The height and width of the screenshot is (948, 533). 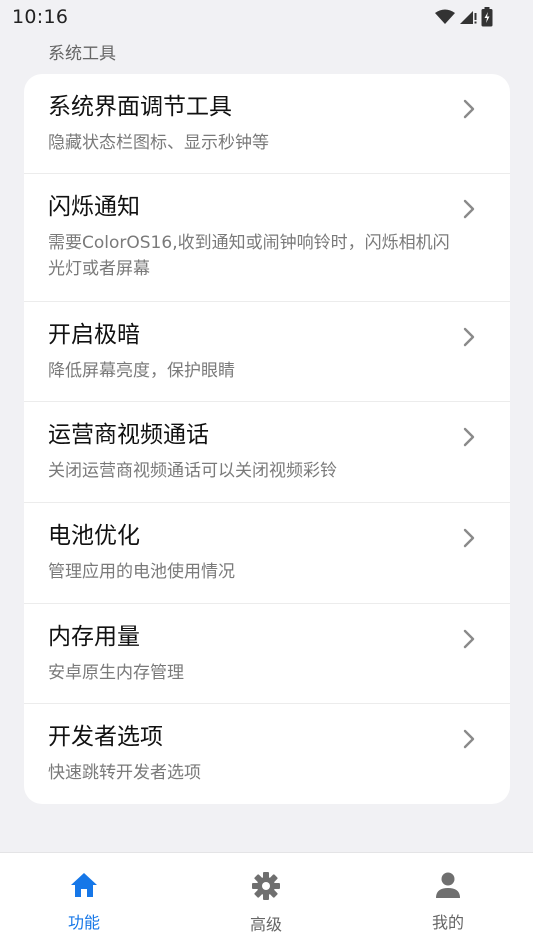 What do you see at coordinates (266, 886) in the screenshot?
I see `gear-icon` at bounding box center [266, 886].